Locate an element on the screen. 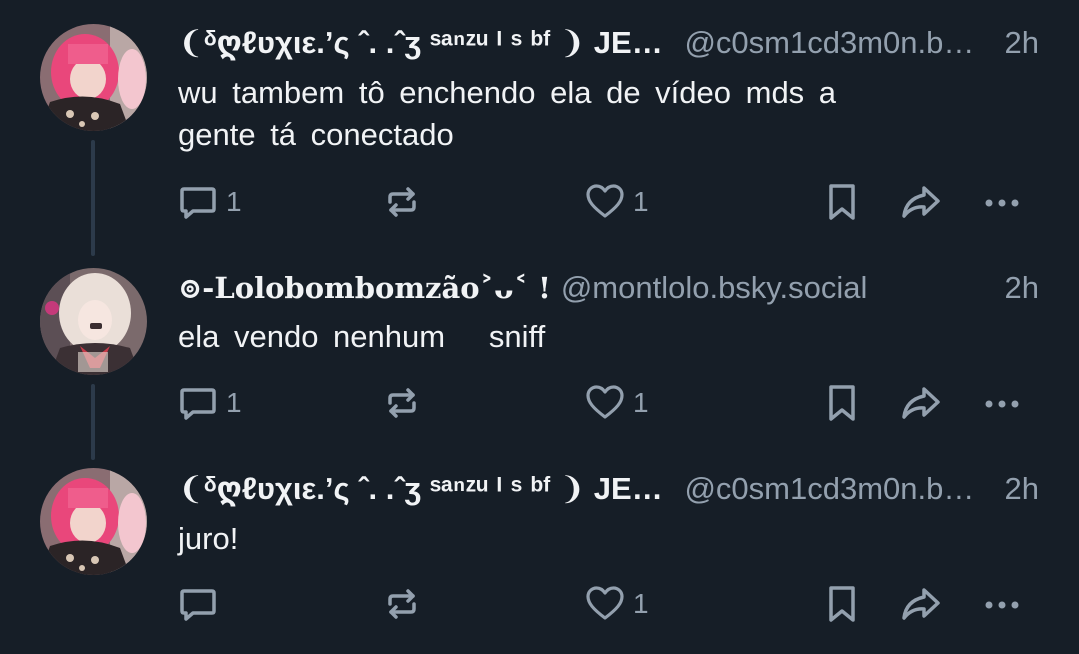  post-text-line: ela vendo nenhum sniff is located at coordinates (362, 336).